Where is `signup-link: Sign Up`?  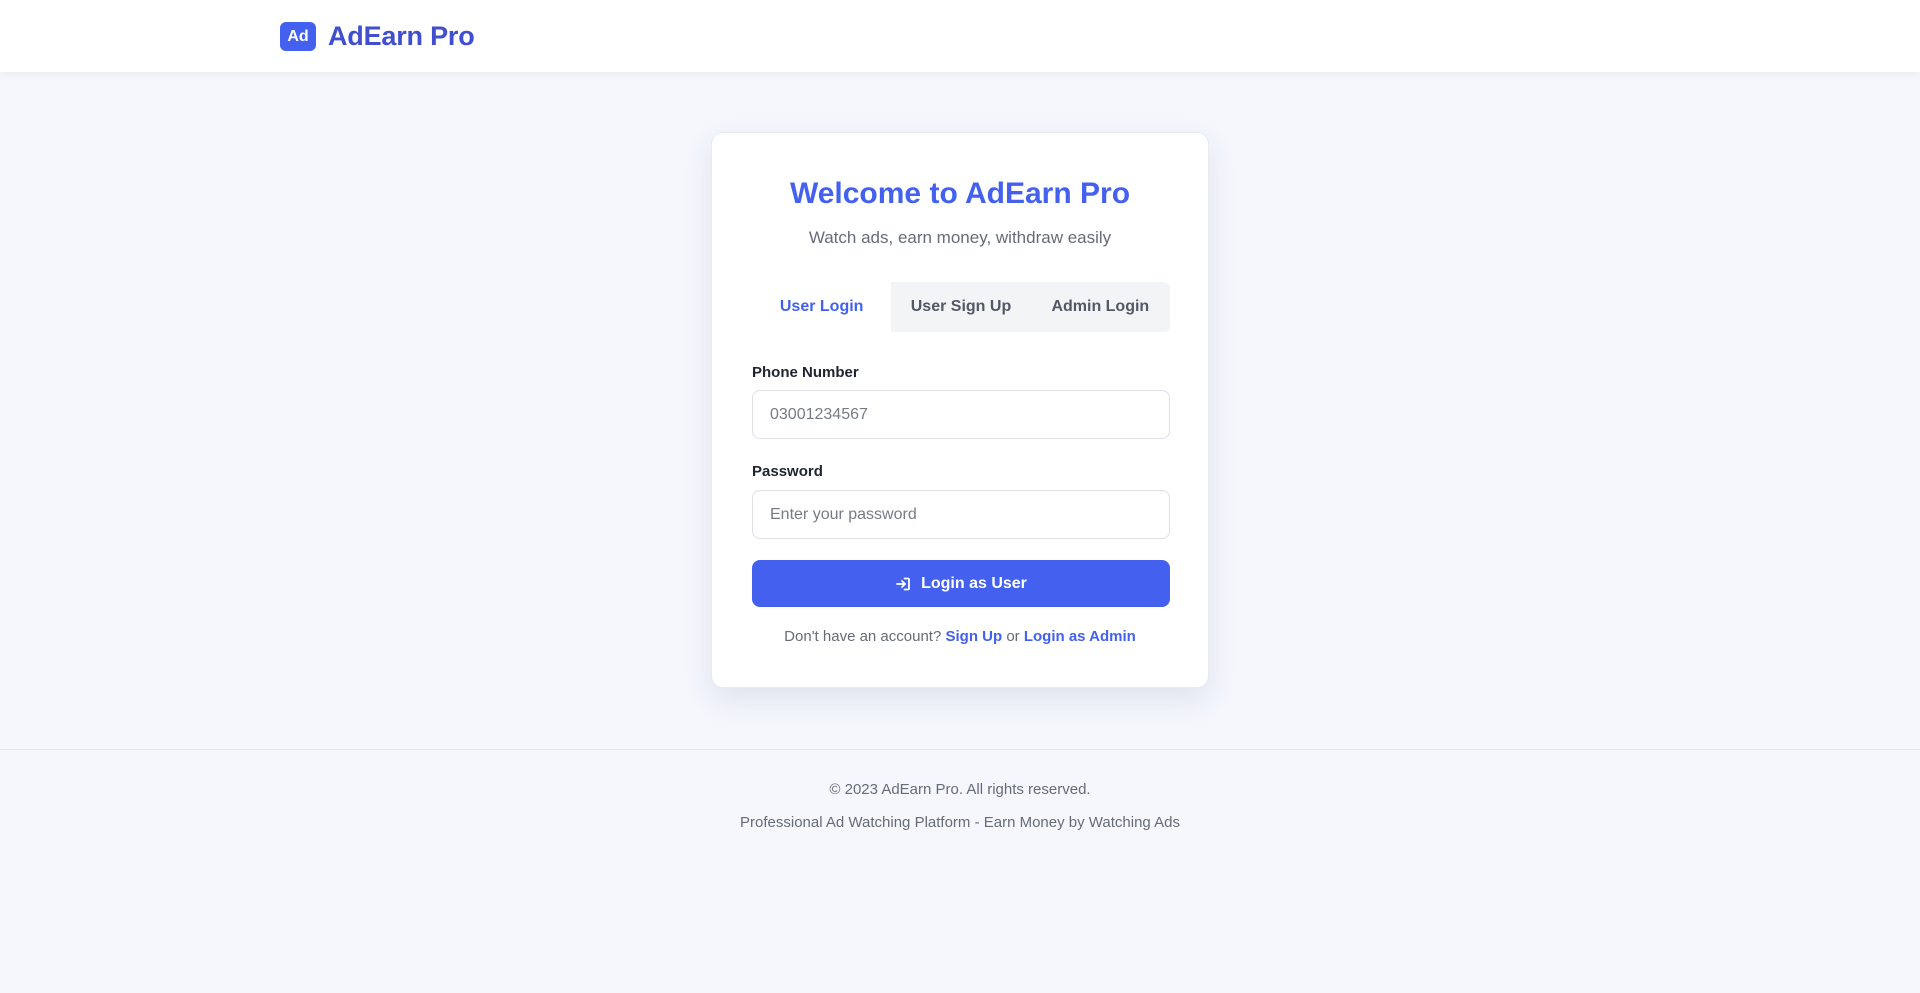 signup-link: Sign Up is located at coordinates (974, 636).